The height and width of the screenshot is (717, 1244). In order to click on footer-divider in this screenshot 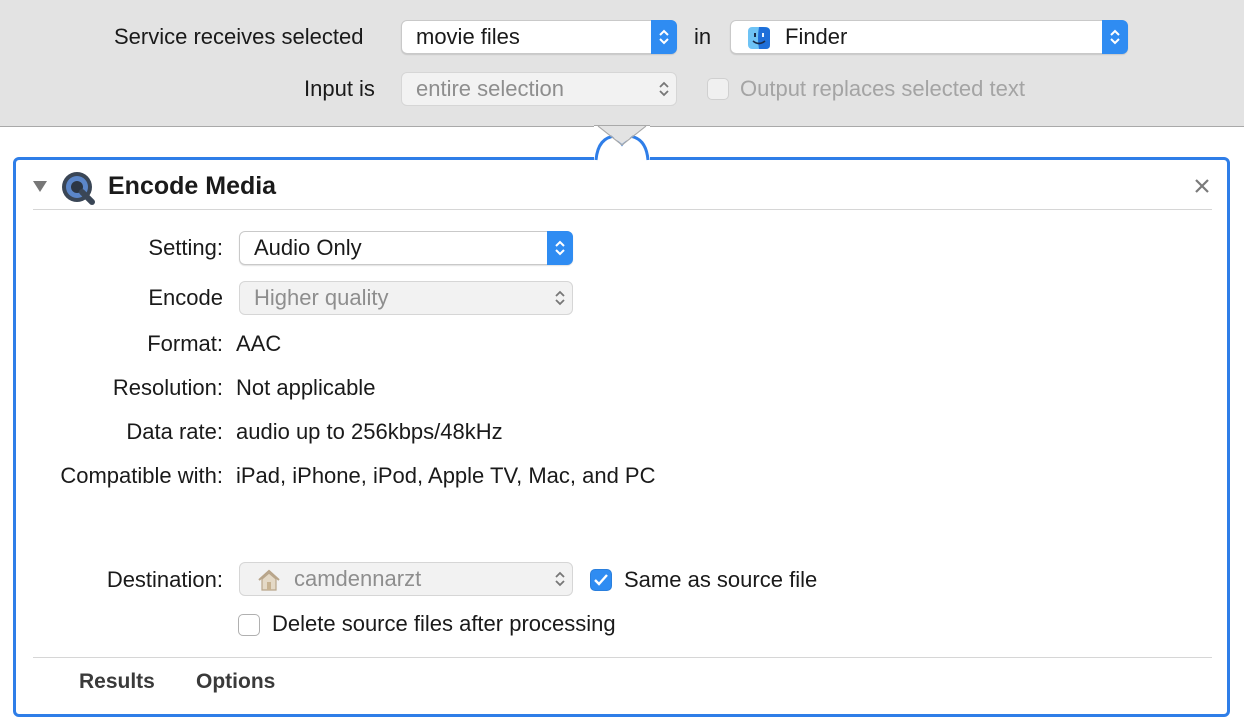, I will do `click(622, 657)`.